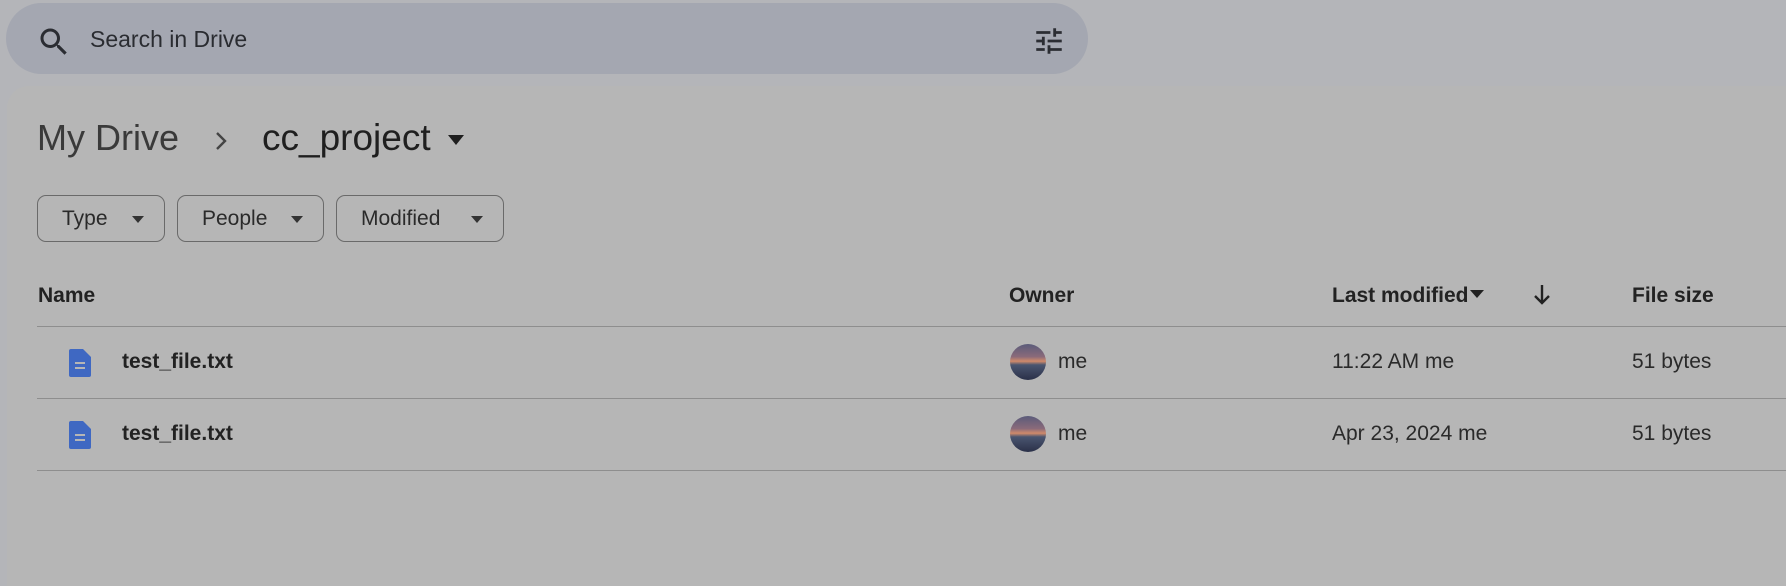  What do you see at coordinates (401, 218) in the screenshot?
I see `filter-chip-label: Modified` at bounding box center [401, 218].